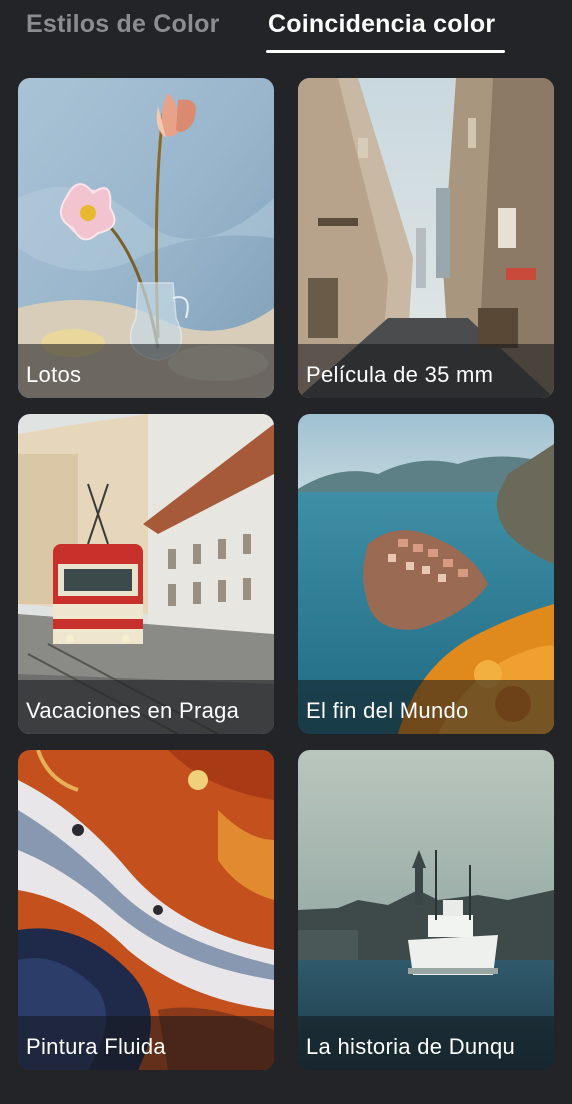 Image resolution: width=572 pixels, height=1104 pixels. I want to click on tab-color-match: Coincidencia color, so click(381, 24).